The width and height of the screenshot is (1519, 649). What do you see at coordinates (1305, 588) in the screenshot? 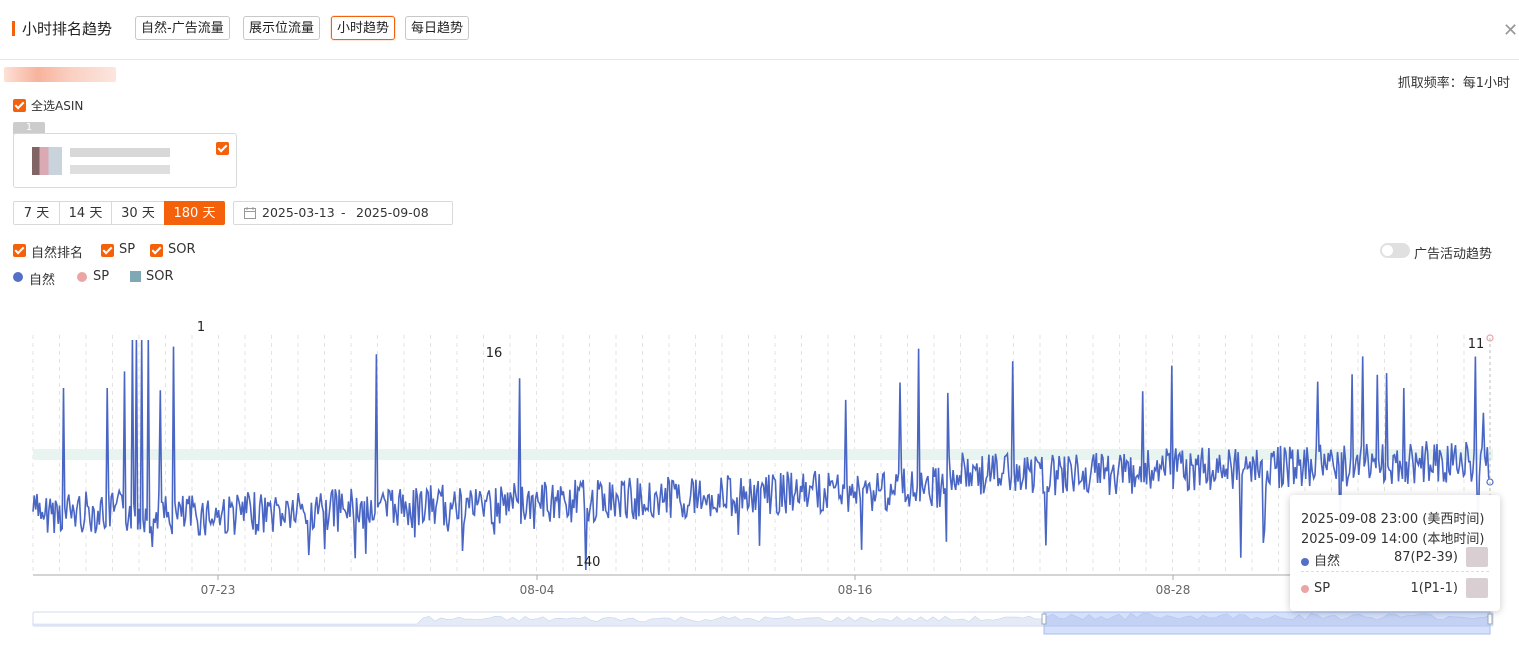
I see `tooltip-sp-dot` at bounding box center [1305, 588].